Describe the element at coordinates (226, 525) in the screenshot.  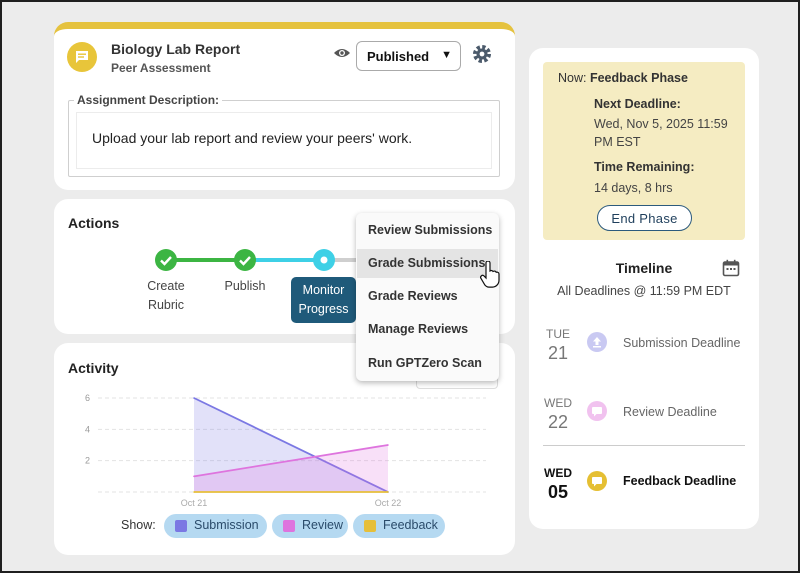
I see `toggle-label: Submission` at that location.